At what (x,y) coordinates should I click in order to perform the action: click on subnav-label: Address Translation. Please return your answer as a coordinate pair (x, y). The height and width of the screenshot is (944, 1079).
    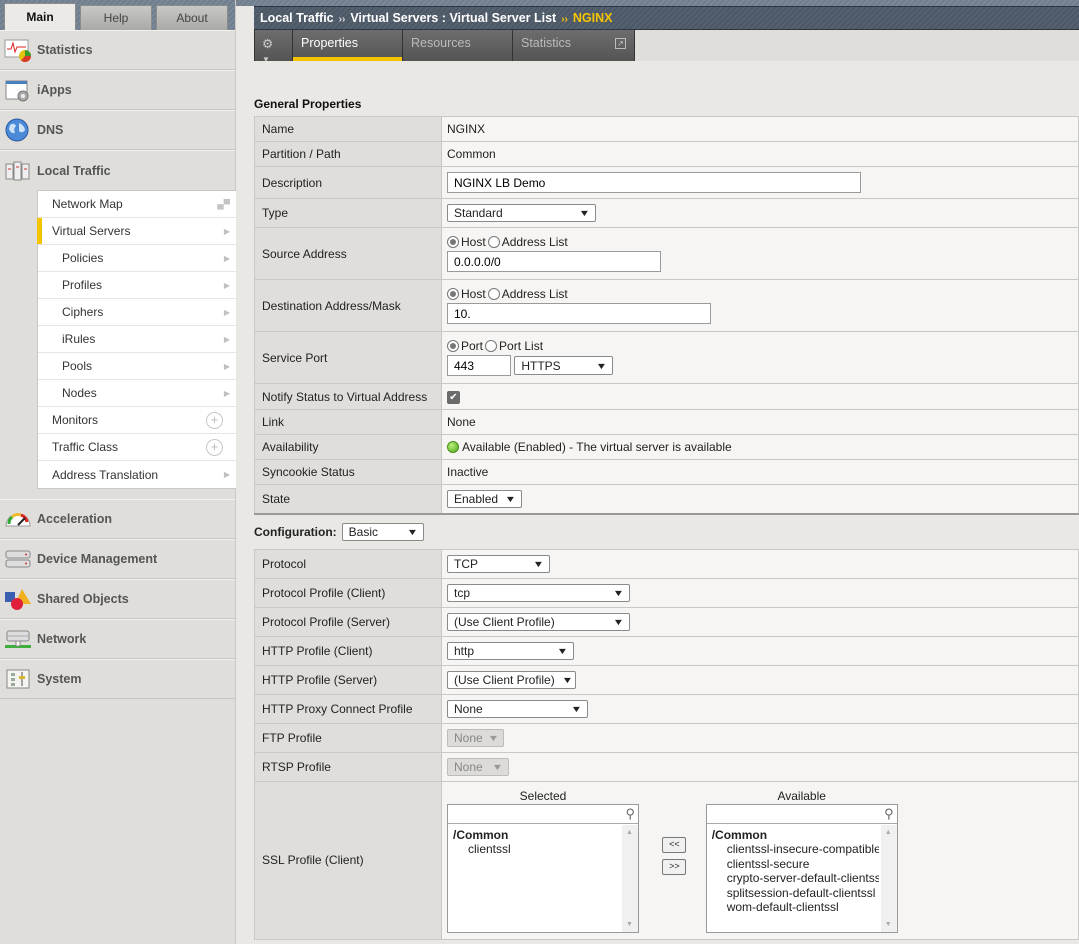
    Looking at the image, I should click on (105, 474).